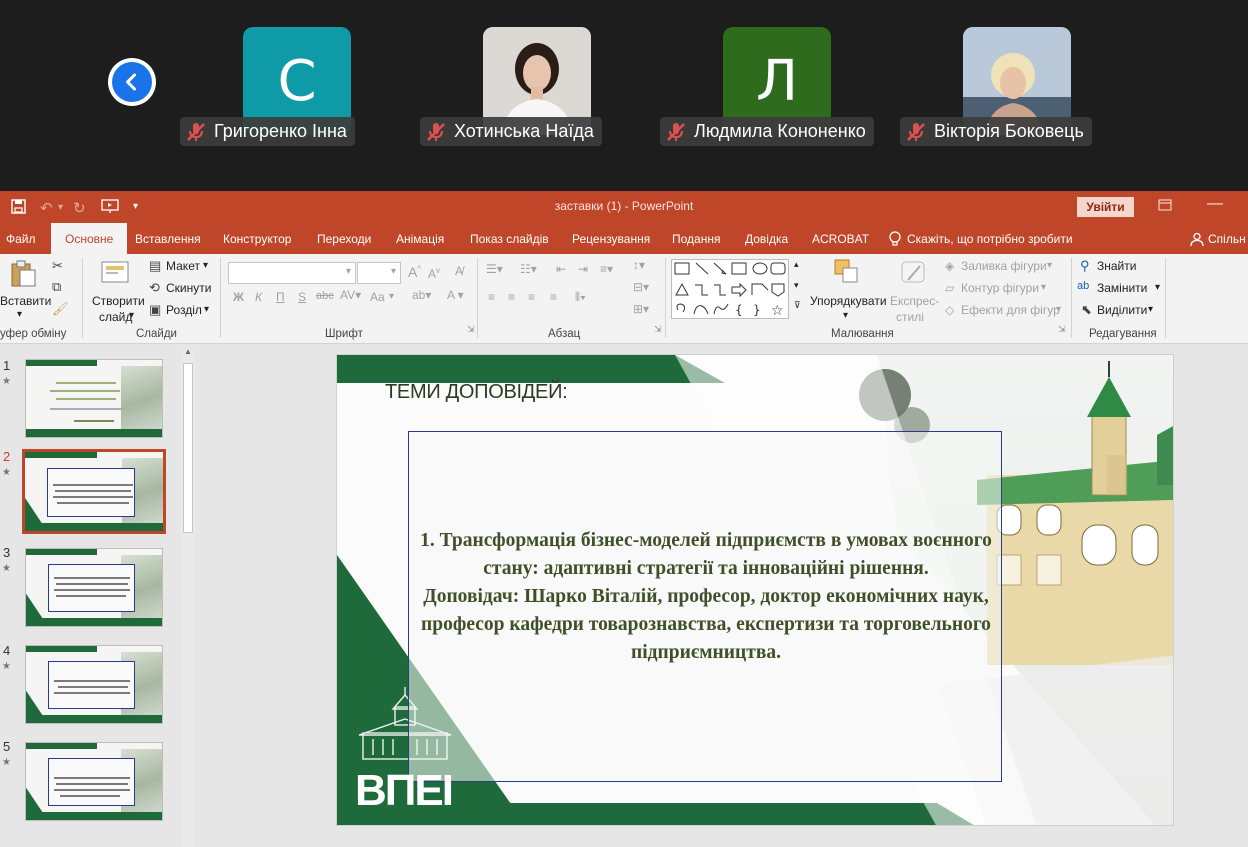 The image size is (1248, 847). What do you see at coordinates (914, 301) in the screenshot?
I see `quick-styles-button: Експрес-` at bounding box center [914, 301].